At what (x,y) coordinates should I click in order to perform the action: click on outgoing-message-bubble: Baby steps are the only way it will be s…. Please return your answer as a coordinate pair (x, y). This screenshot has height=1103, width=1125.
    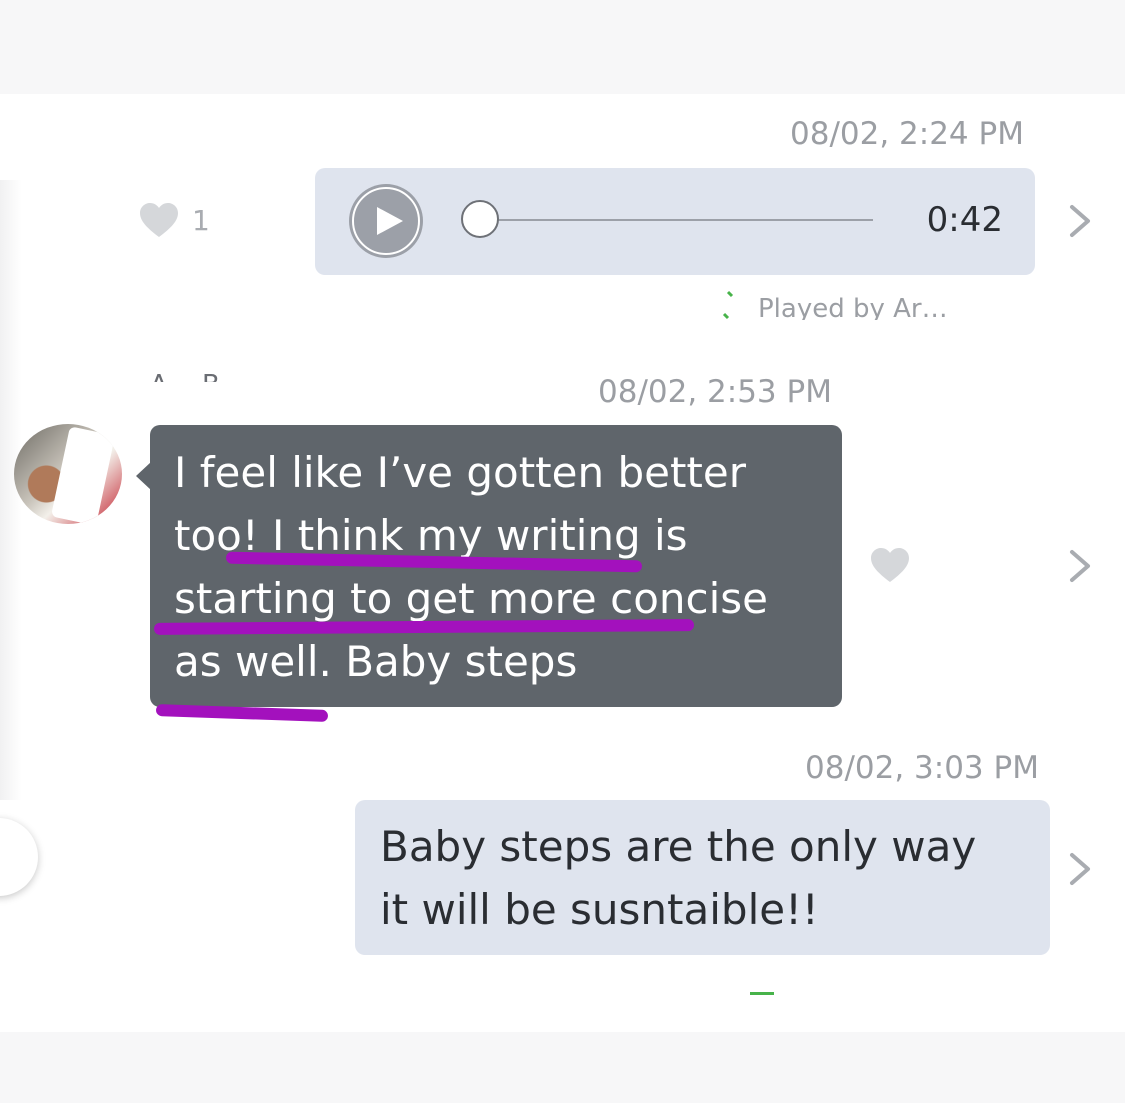
    Looking at the image, I should click on (702, 877).